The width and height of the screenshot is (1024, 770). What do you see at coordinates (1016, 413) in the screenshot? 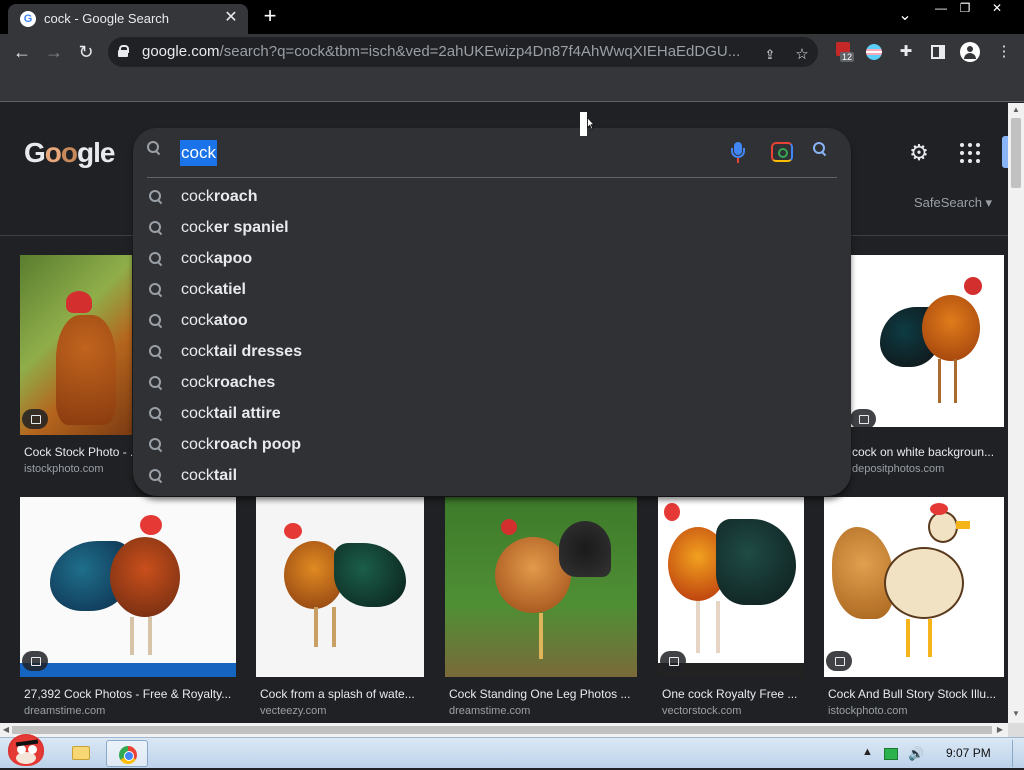
I see `vertical-scrollbar: ▲ ▼` at bounding box center [1016, 413].